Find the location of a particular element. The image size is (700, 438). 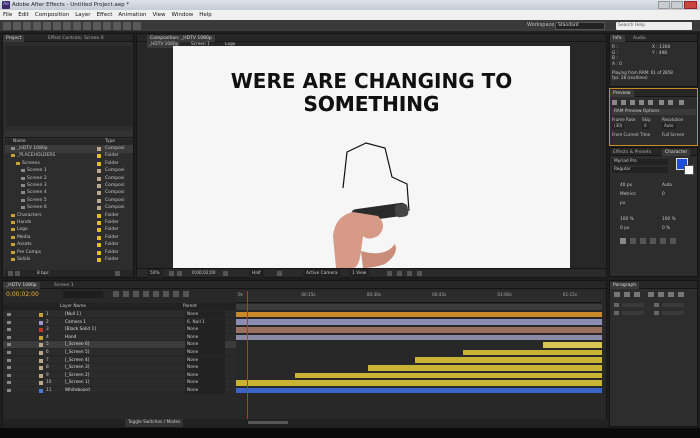

hand-tool-icon is located at coordinates (17, 26).